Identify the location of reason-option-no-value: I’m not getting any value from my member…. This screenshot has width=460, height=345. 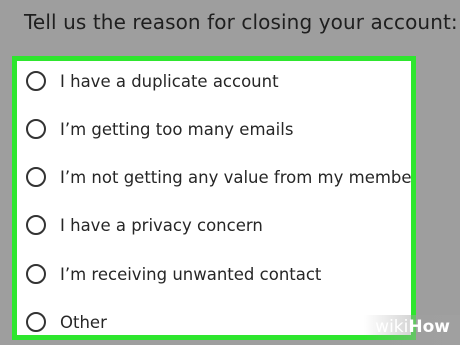
(214, 177).